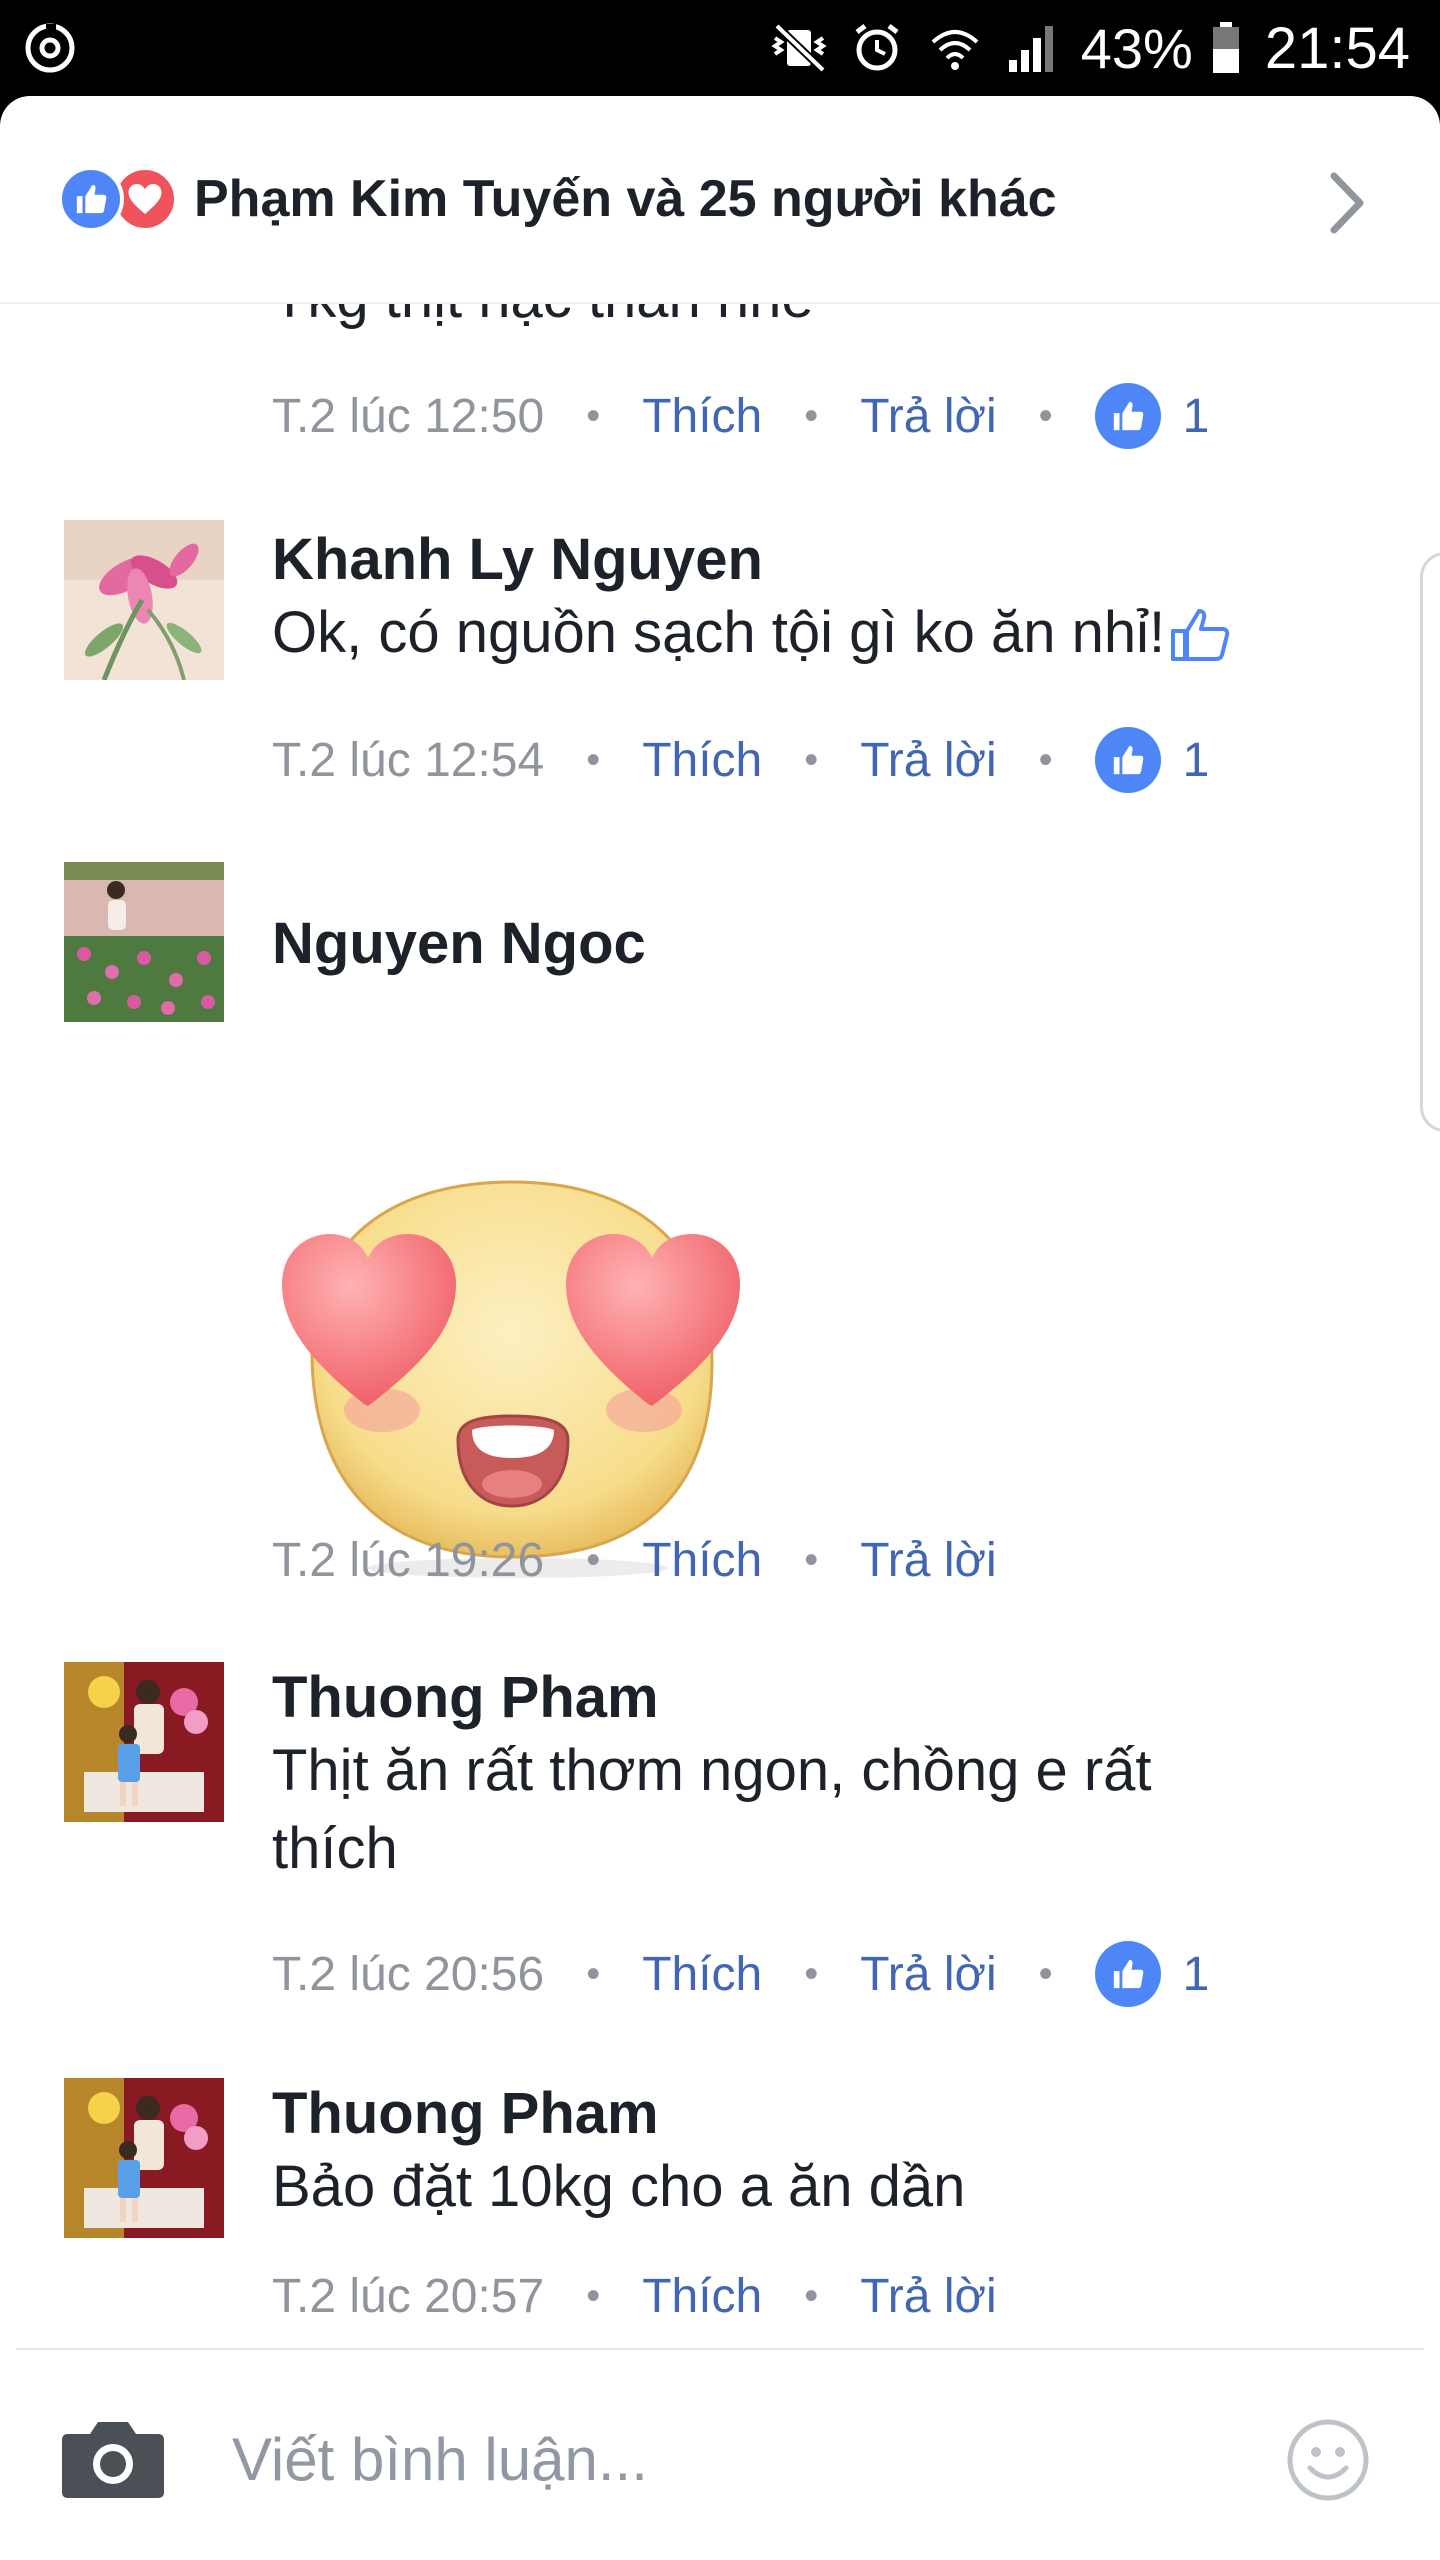  What do you see at coordinates (625, 199) in the screenshot?
I see `reactions-summary: Phạm Kim Tuyến và 25 người khác` at bounding box center [625, 199].